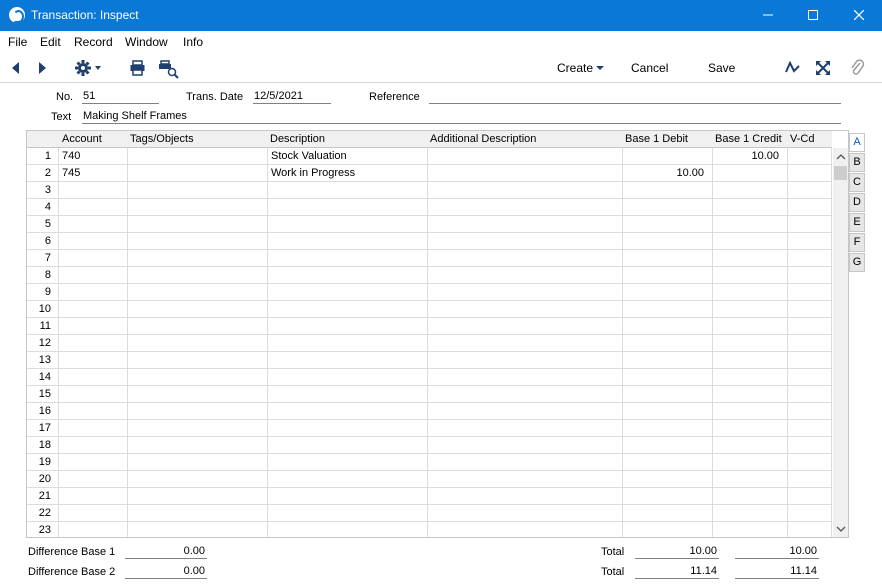 The height and width of the screenshot is (586, 882). I want to click on create-menu-button: Create, so click(580, 68).